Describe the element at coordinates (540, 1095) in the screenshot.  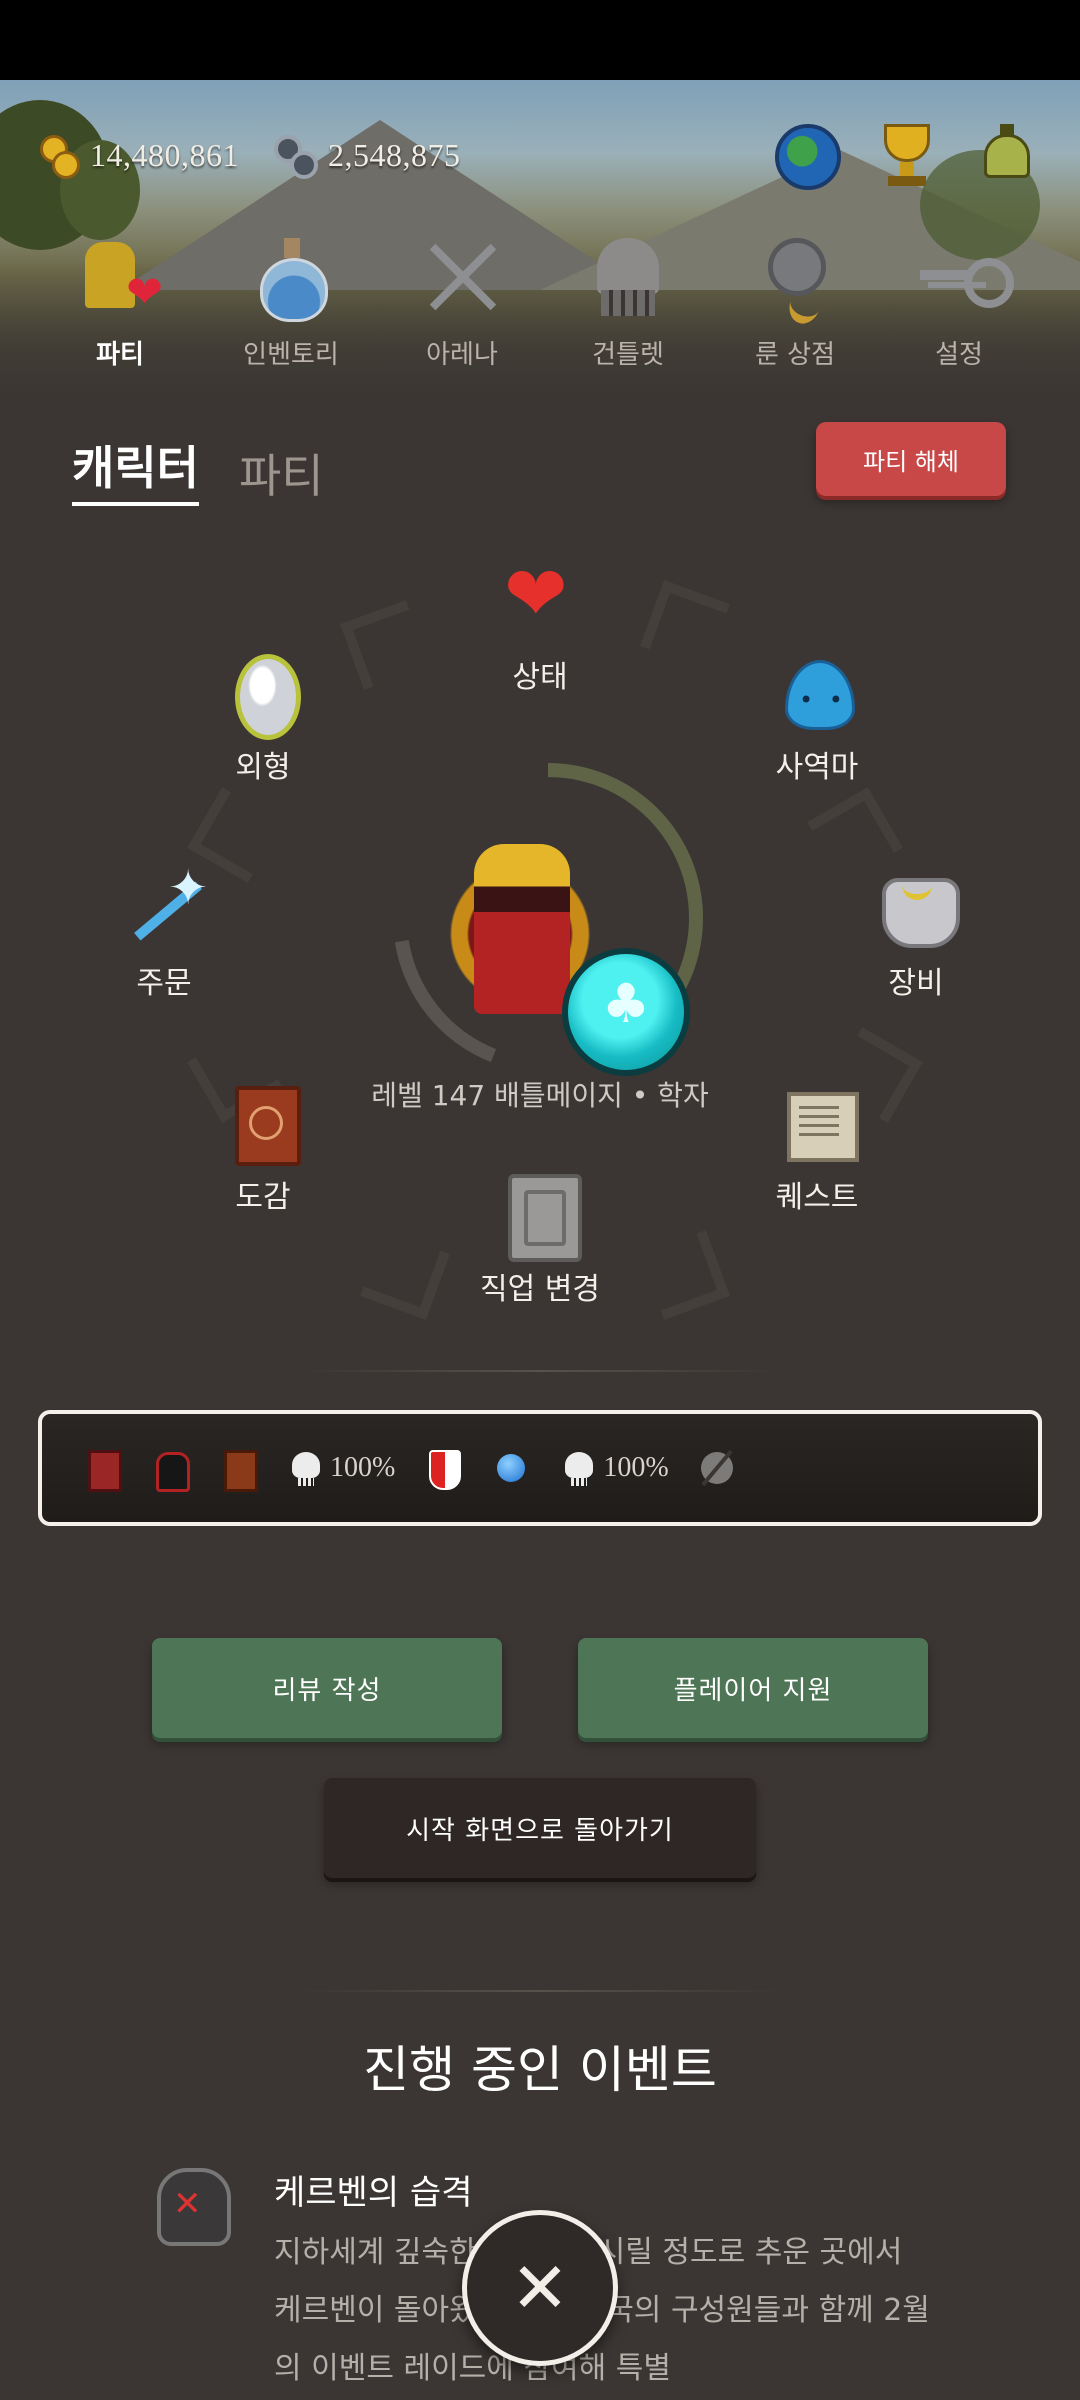
I see `character-level-class: 레벨 147 배틀메이지 • 학자` at that location.